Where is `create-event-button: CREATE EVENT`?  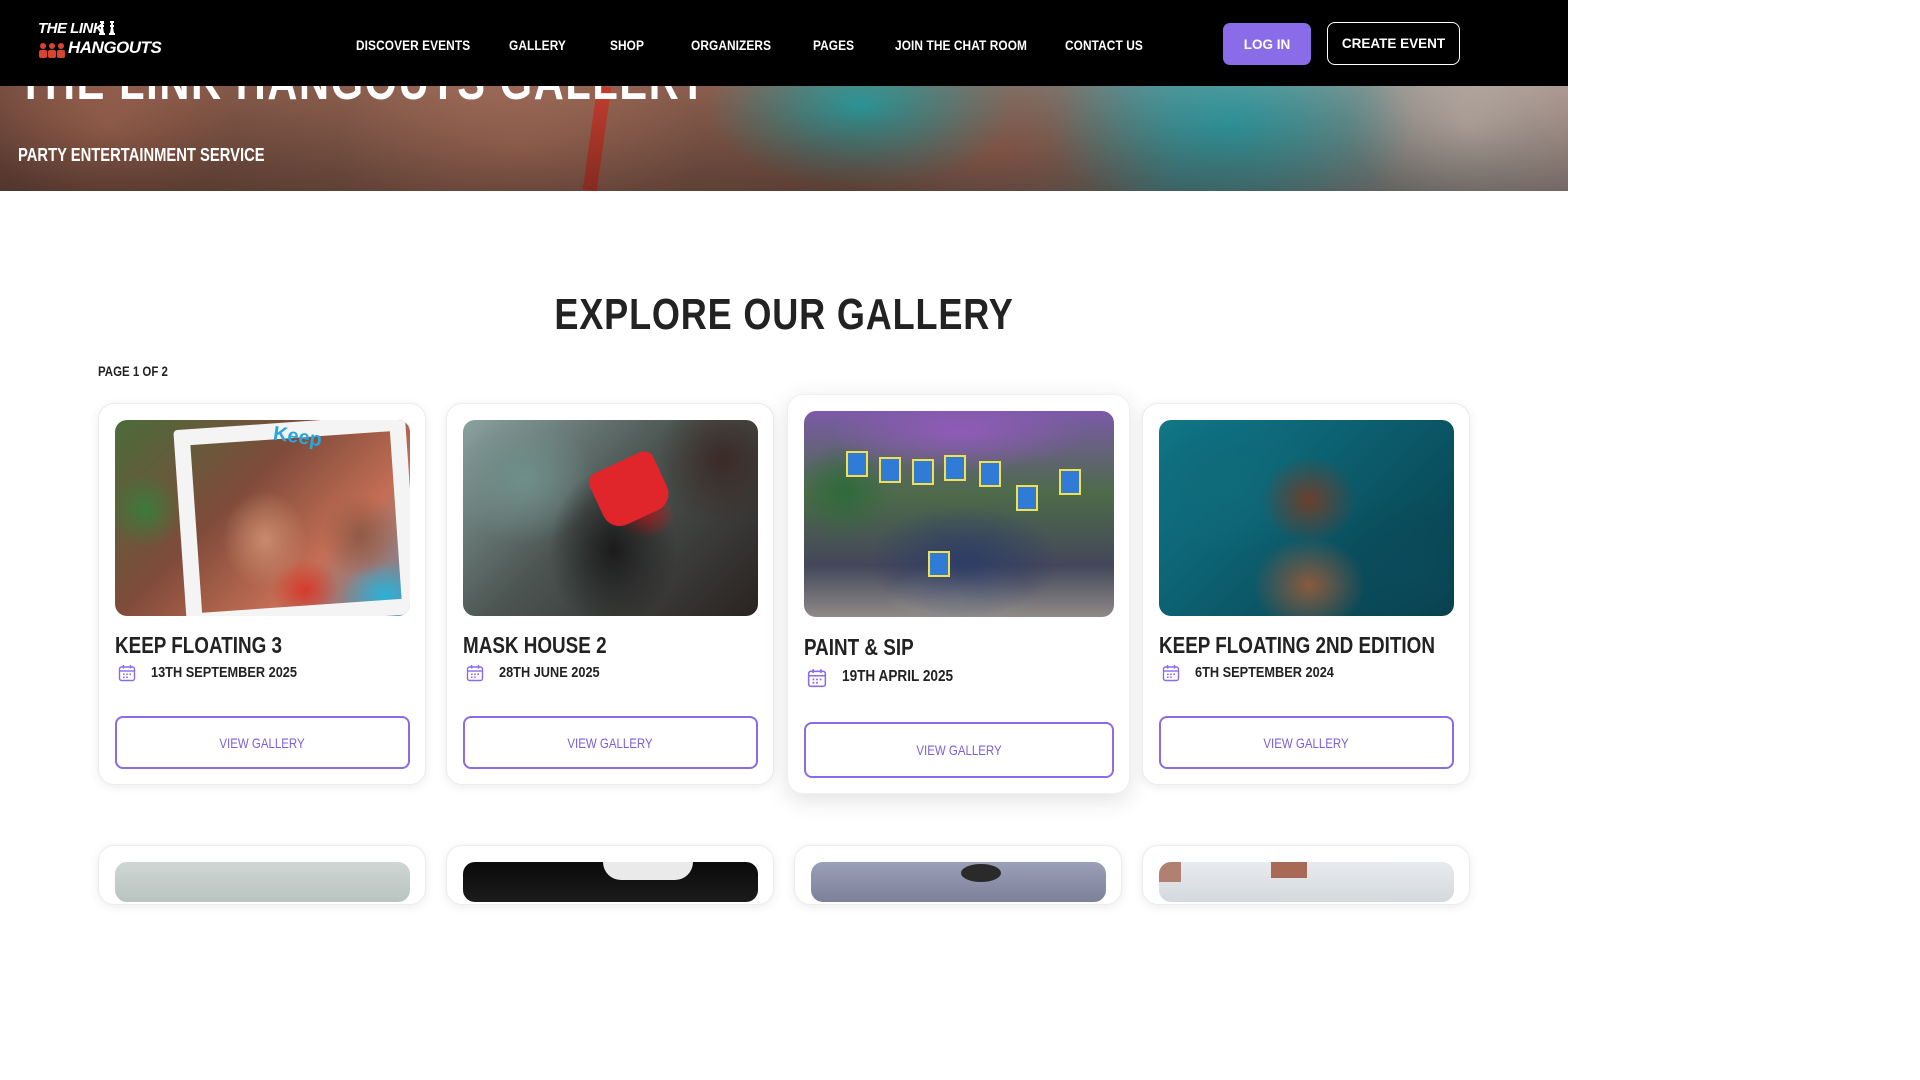
create-event-button: CREATE EVENT is located at coordinates (1393, 43).